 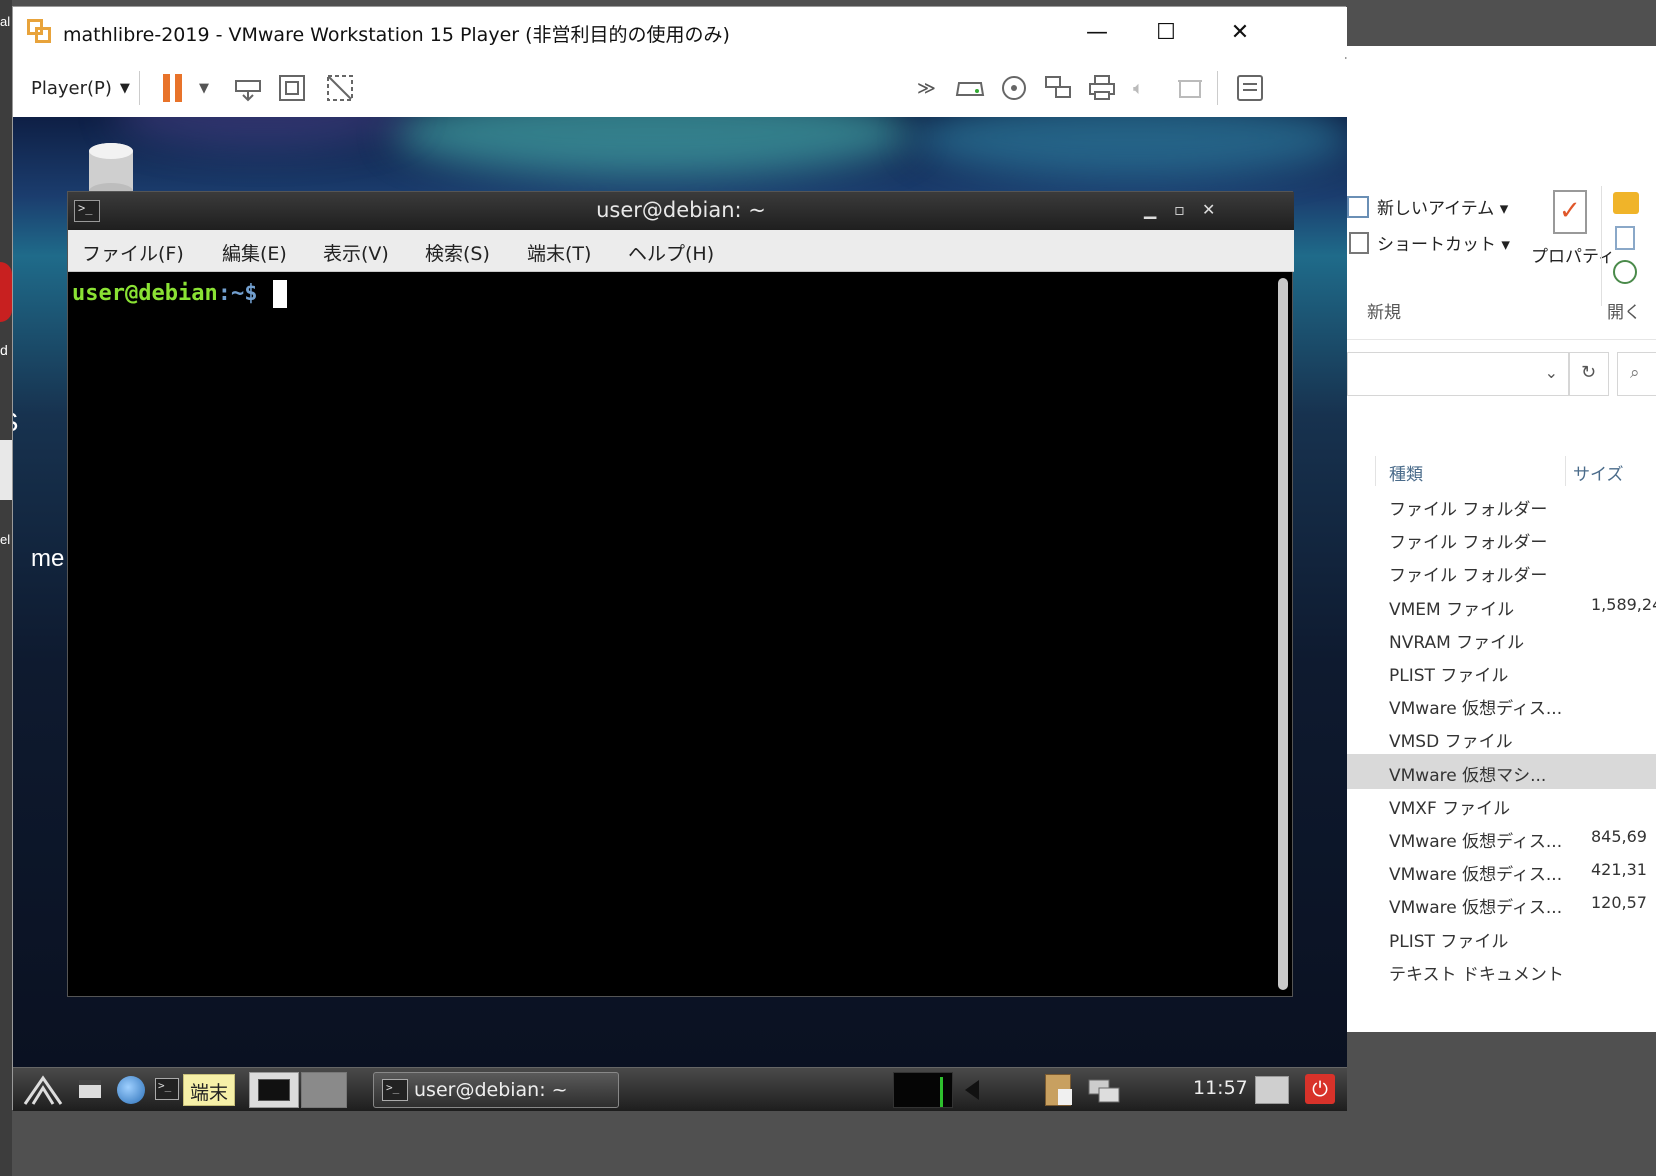 What do you see at coordinates (559, 252) in the screenshot?
I see `menu-terminal: 端末(T)` at bounding box center [559, 252].